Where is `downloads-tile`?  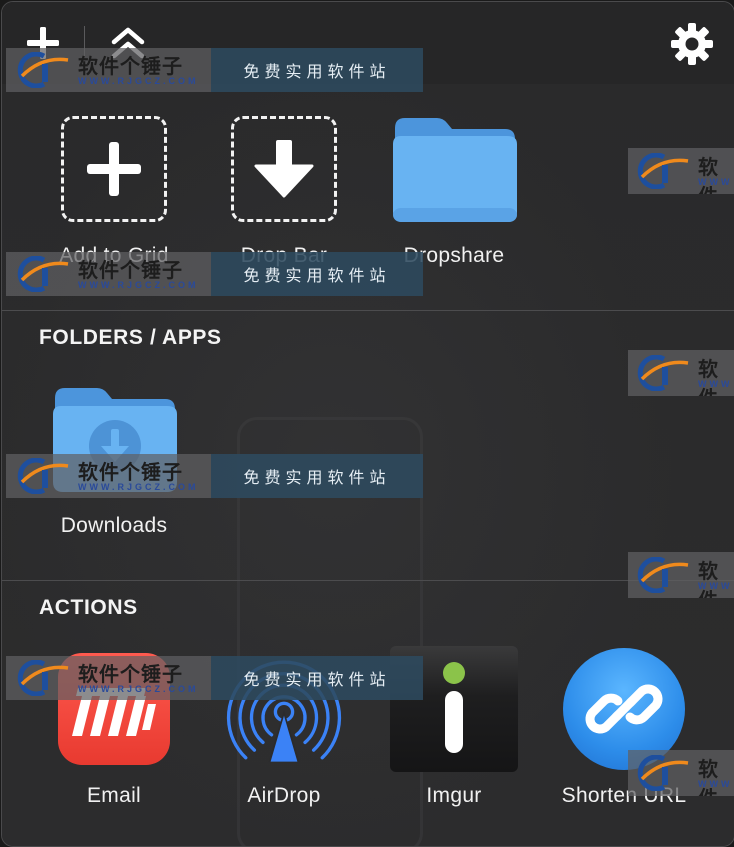 downloads-tile is located at coordinates (114, 439).